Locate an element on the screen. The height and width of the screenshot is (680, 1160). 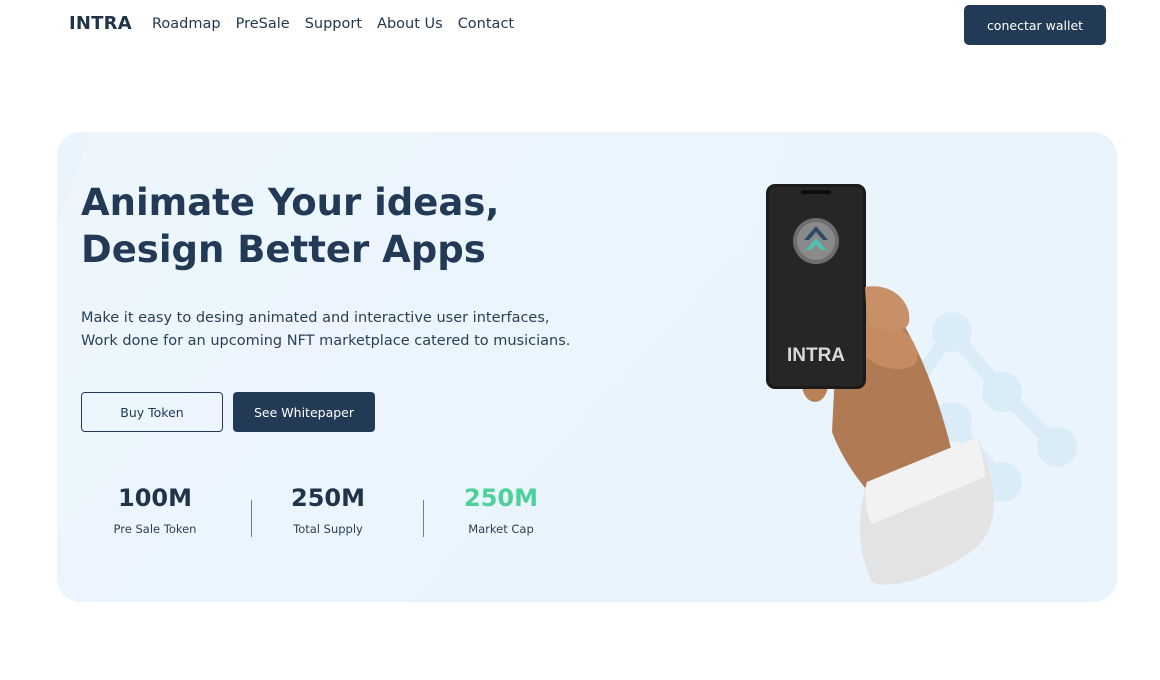
nav-link-about-us: About Us is located at coordinates (410, 24).